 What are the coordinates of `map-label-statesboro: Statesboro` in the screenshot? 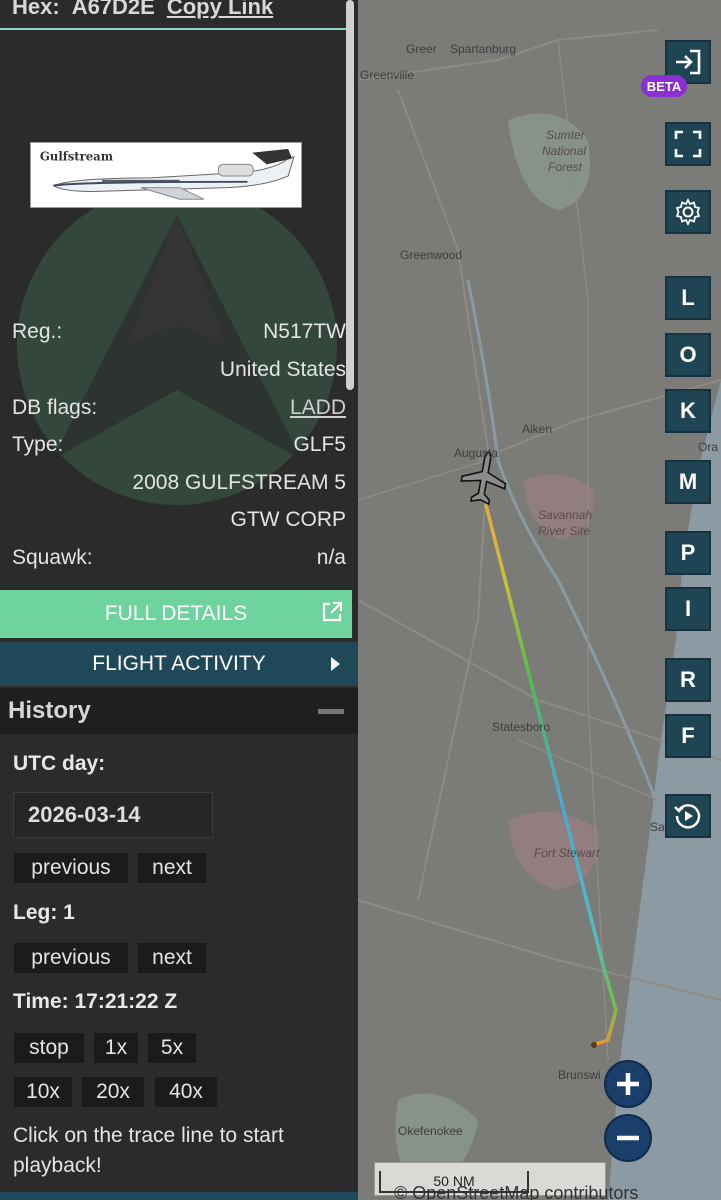 It's located at (521, 727).